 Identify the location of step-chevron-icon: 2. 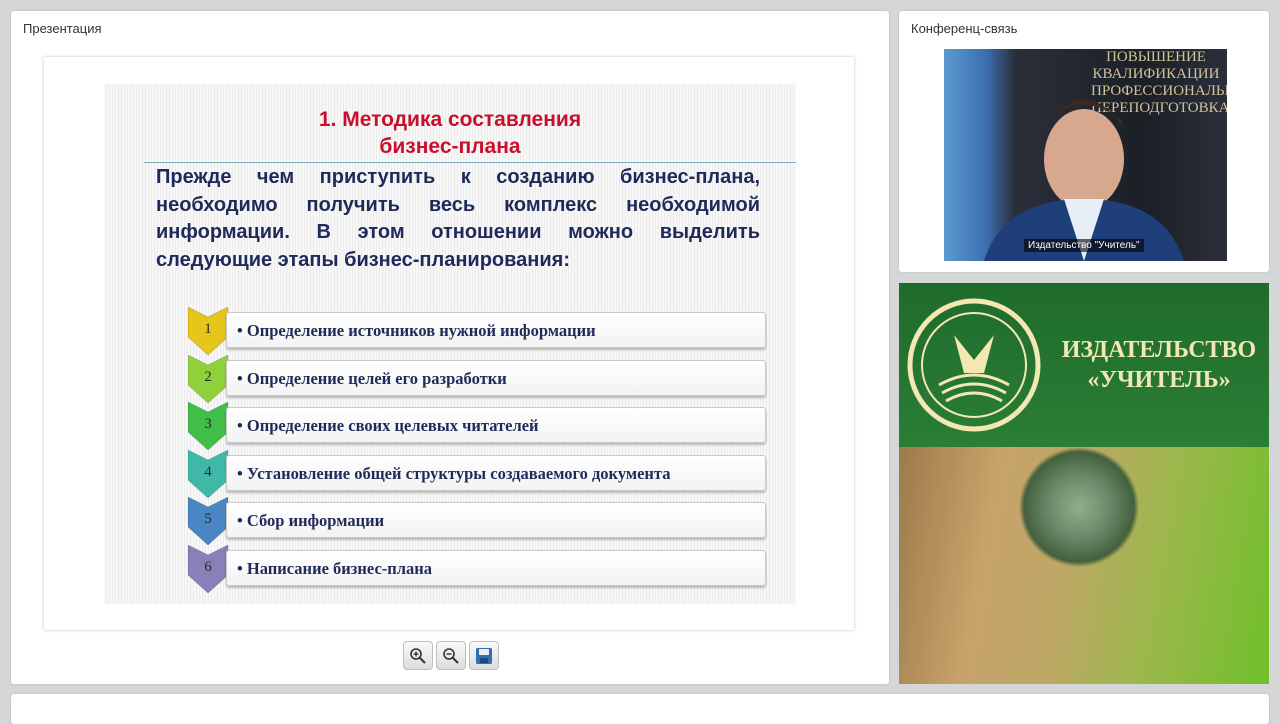
(208, 378).